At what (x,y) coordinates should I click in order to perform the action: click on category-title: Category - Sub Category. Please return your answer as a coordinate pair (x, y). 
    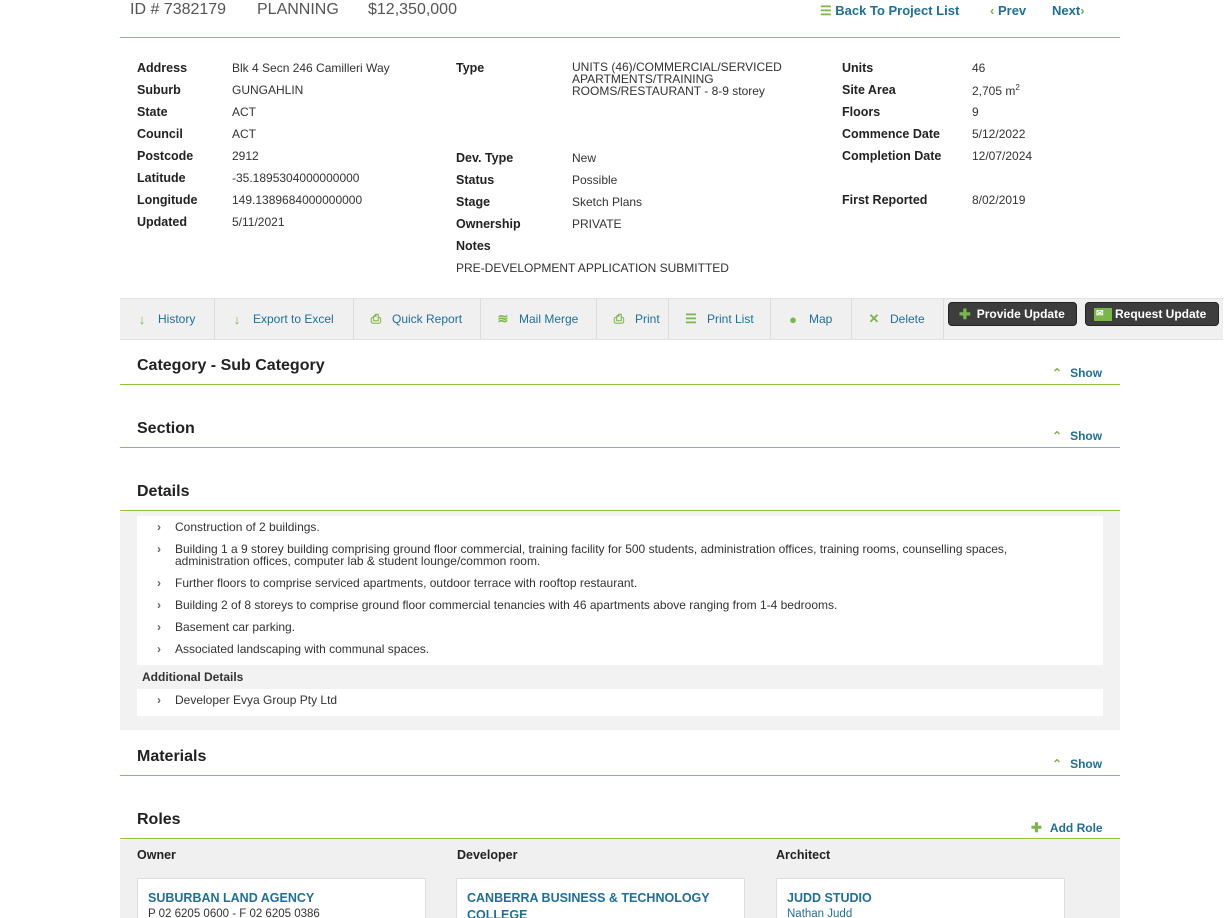
    Looking at the image, I should click on (231, 365).